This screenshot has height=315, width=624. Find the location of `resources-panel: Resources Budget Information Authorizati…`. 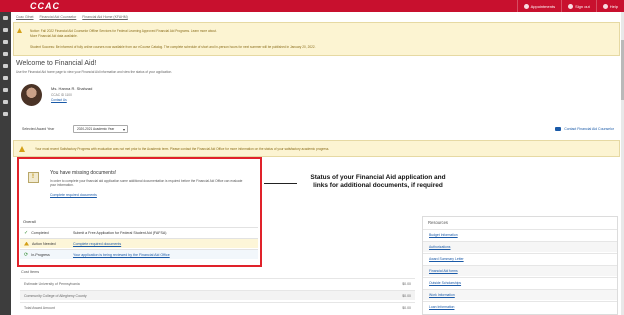

resources-panel: Resources Budget Information Authorizati… is located at coordinates (520, 265).